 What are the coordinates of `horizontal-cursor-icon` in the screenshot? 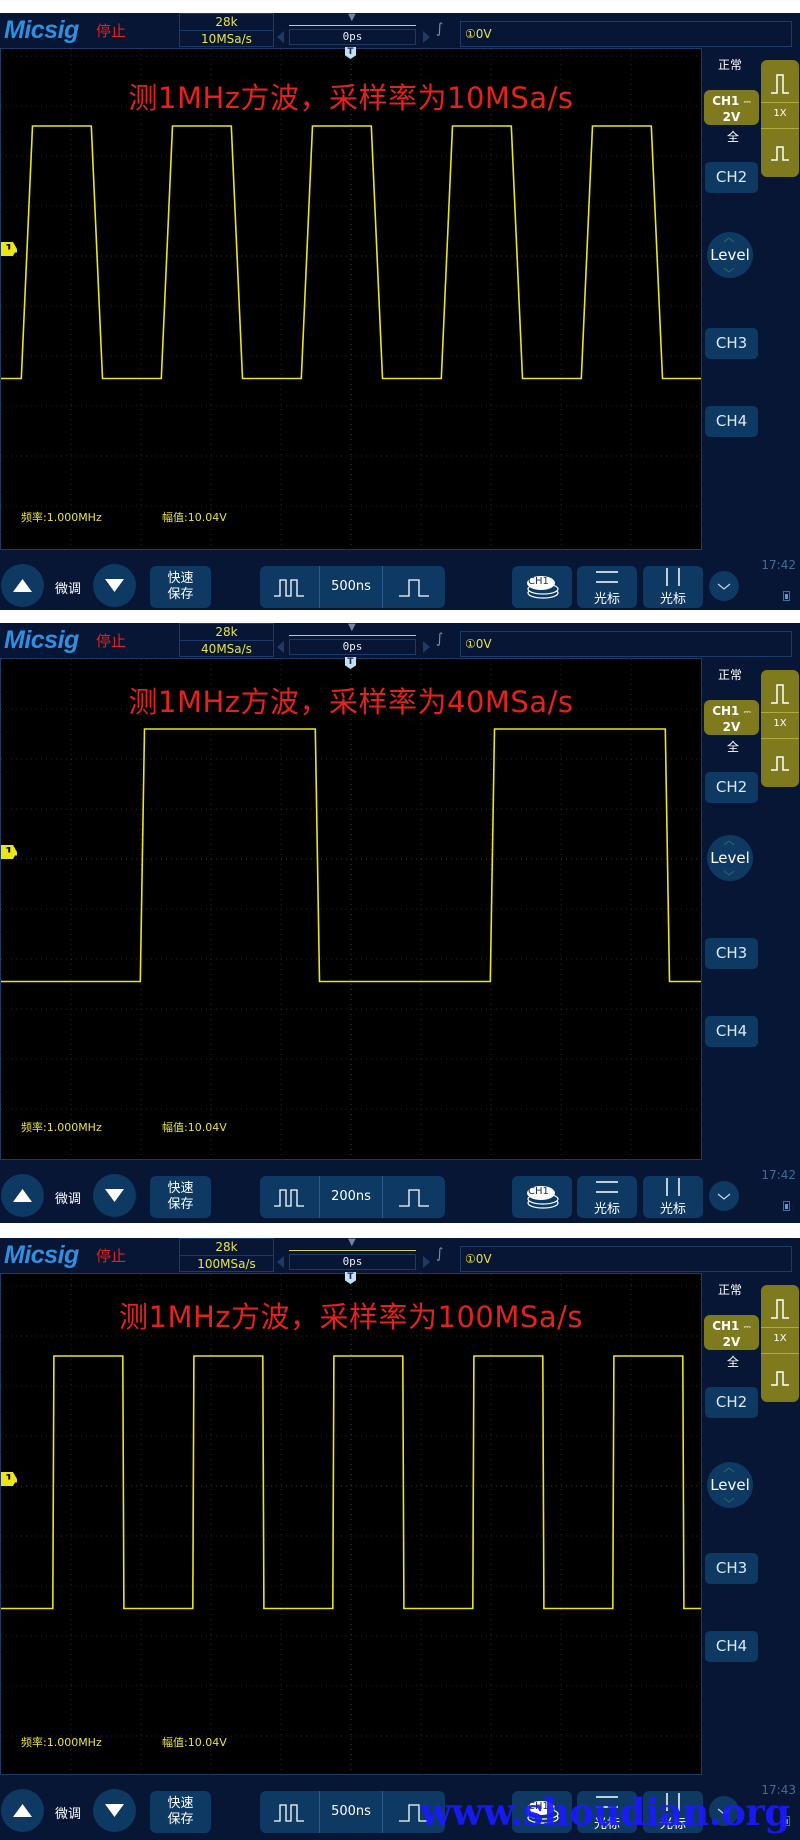 It's located at (607, 1187).